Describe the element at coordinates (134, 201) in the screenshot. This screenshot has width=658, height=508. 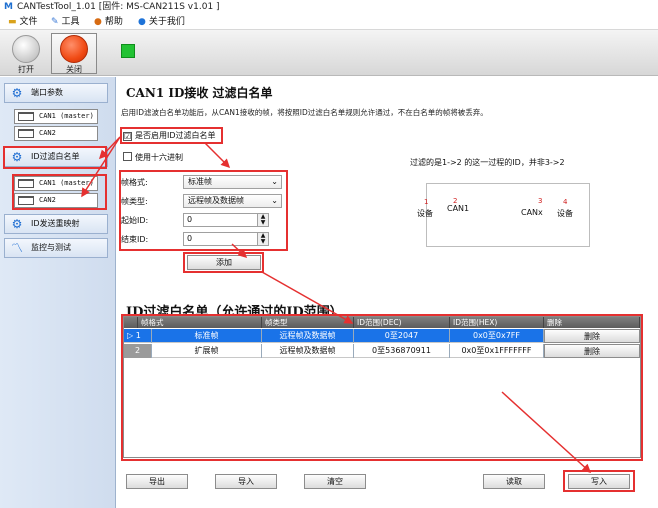
I see `frame-type-label: 帧类型:` at that location.